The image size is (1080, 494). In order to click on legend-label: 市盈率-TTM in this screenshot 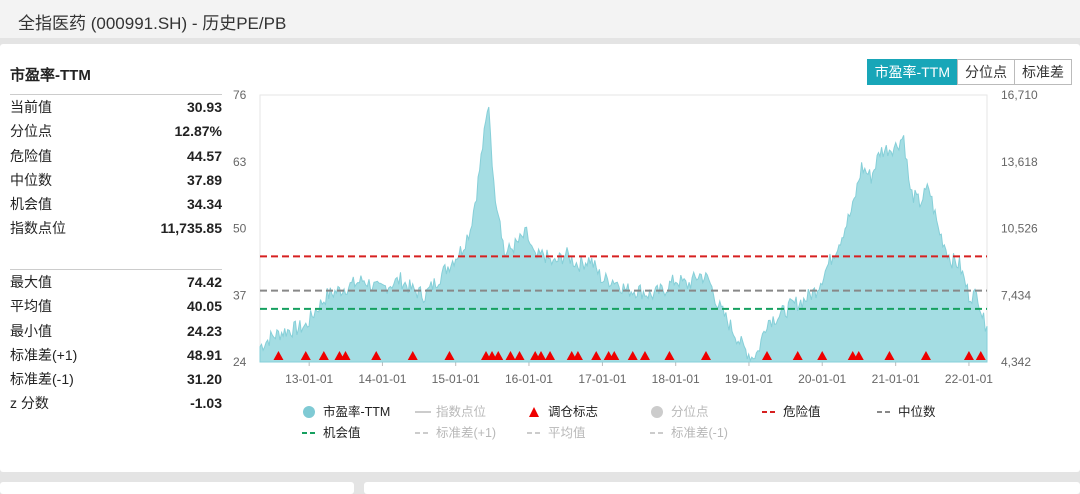, I will do `click(356, 411)`.